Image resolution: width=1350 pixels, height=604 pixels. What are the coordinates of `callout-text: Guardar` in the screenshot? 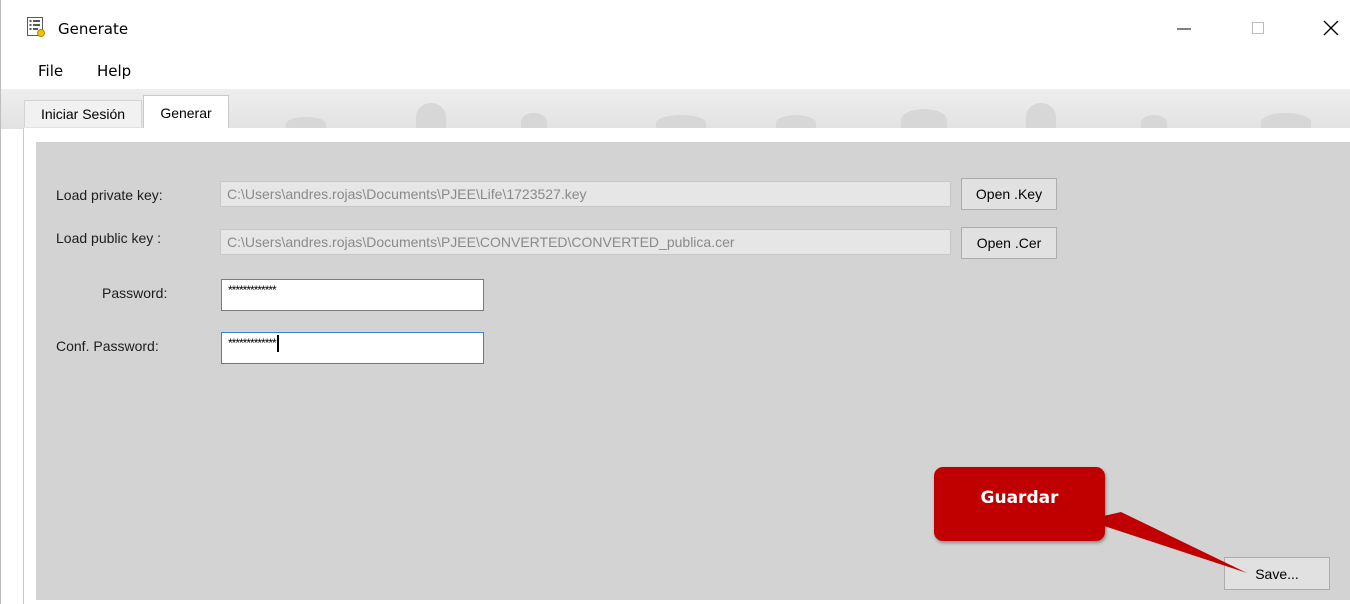 It's located at (1019, 498).